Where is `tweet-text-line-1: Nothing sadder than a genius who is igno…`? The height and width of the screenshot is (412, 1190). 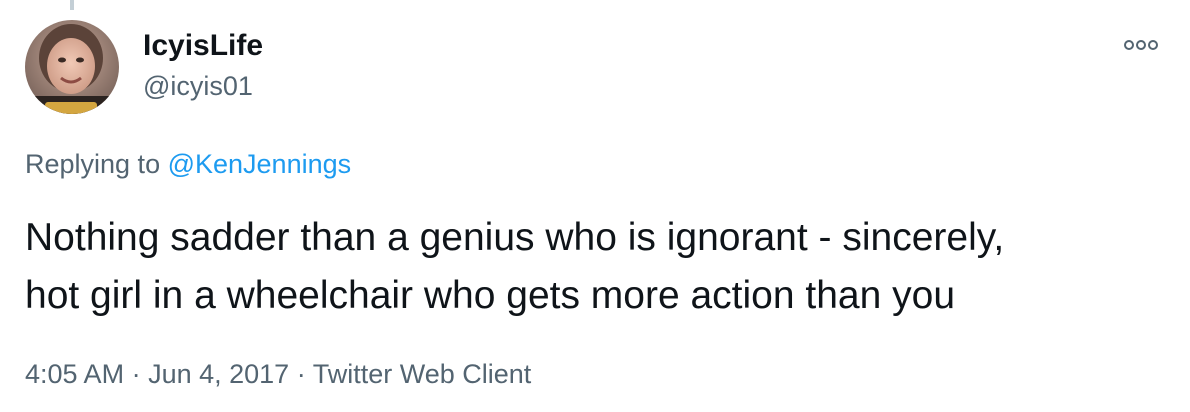
tweet-text-line-1: Nothing sadder than a genius who is igno… is located at coordinates (515, 237).